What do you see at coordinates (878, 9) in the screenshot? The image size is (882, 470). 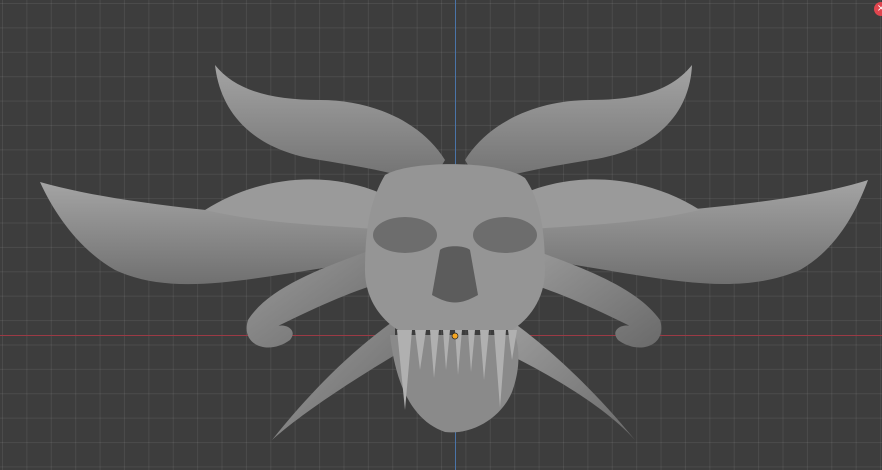 I see `close-icon: ×` at bounding box center [878, 9].